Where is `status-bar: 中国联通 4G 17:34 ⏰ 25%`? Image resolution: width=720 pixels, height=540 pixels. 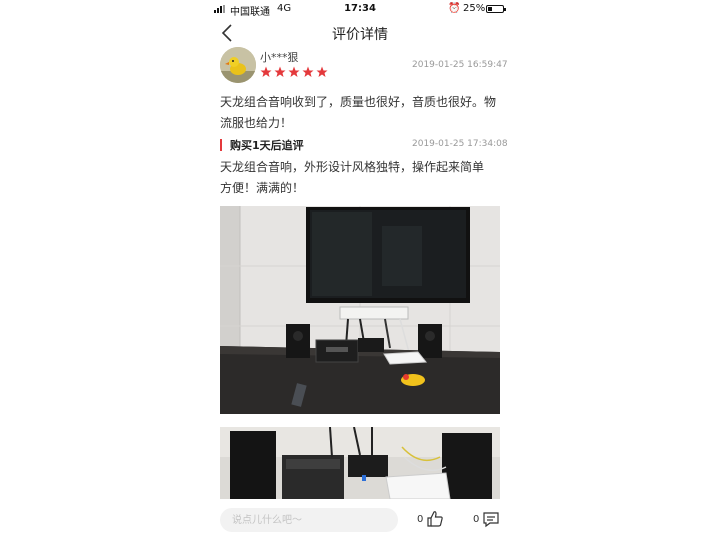 status-bar: 中国联通 4G 17:34 ⏰ 25% is located at coordinates (360, 9).